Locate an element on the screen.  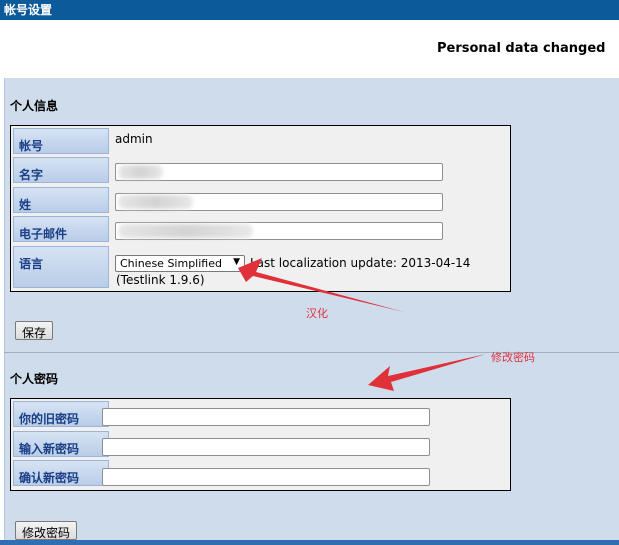
annotation-arrow-localize is located at coordinates (321, 285).